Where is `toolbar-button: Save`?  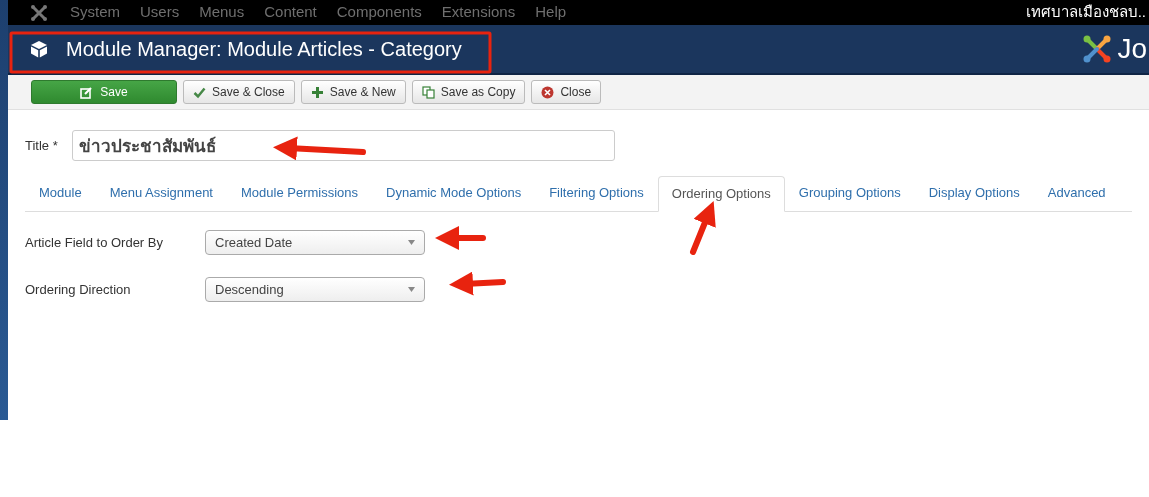 toolbar-button: Save is located at coordinates (104, 92).